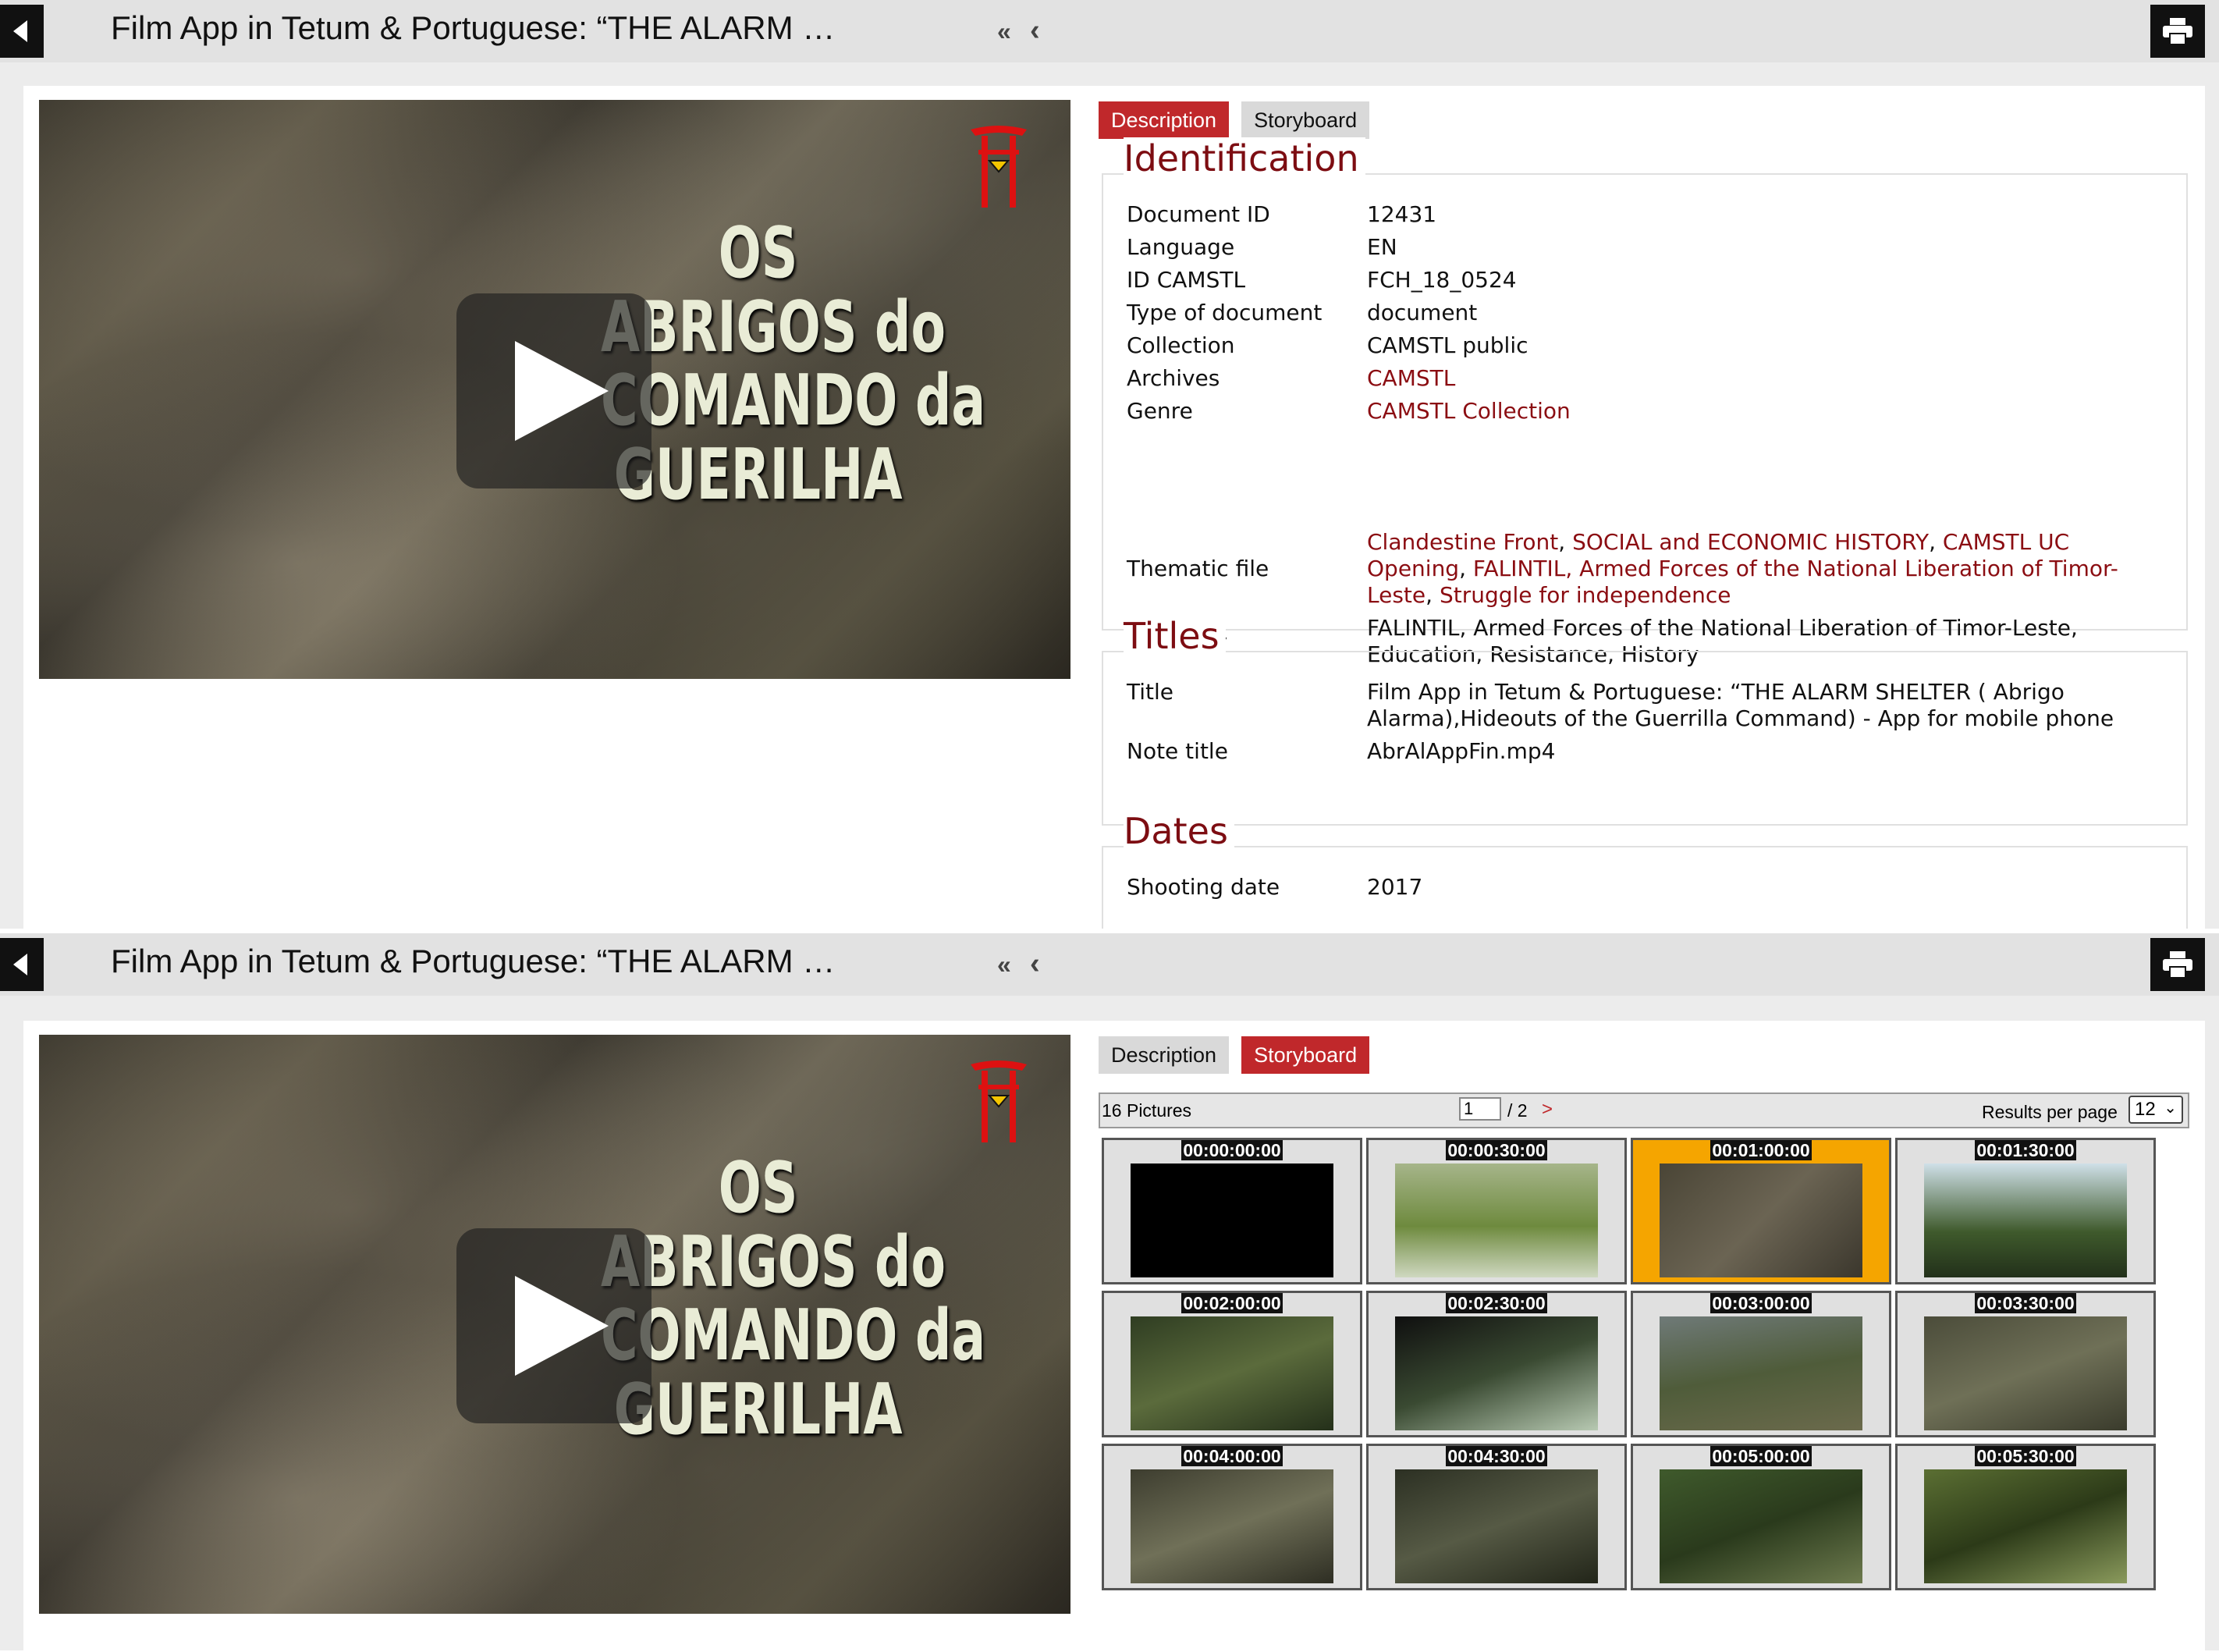 The image size is (2219, 1652). I want to click on section-heading: Dates, so click(1179, 831).